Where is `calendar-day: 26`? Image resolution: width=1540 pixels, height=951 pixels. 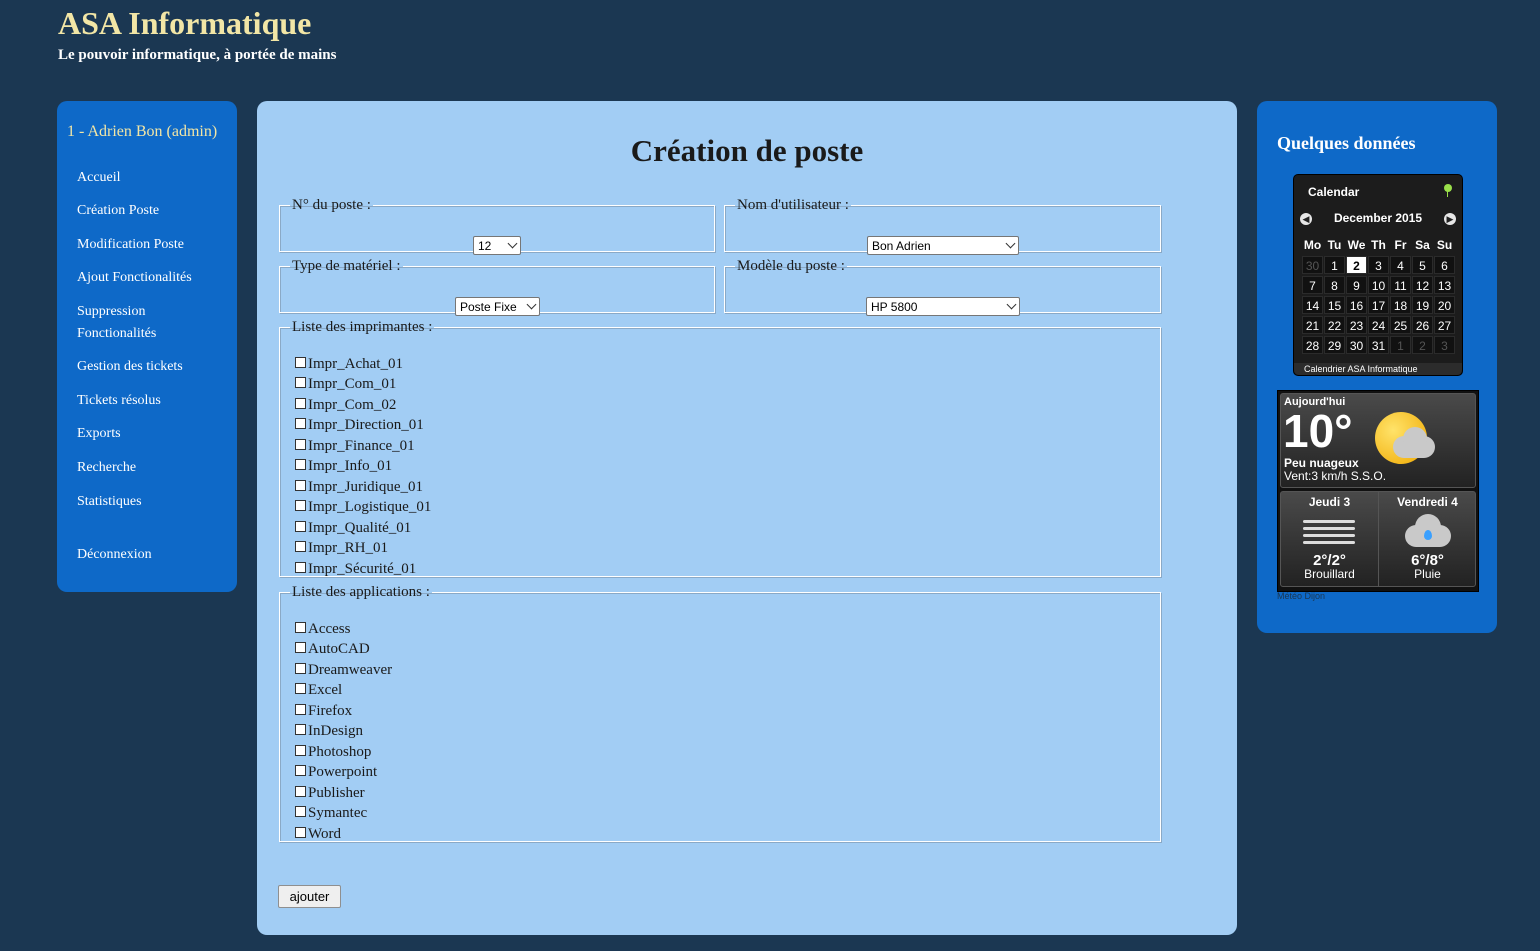
calendar-day: 26 is located at coordinates (1422, 325).